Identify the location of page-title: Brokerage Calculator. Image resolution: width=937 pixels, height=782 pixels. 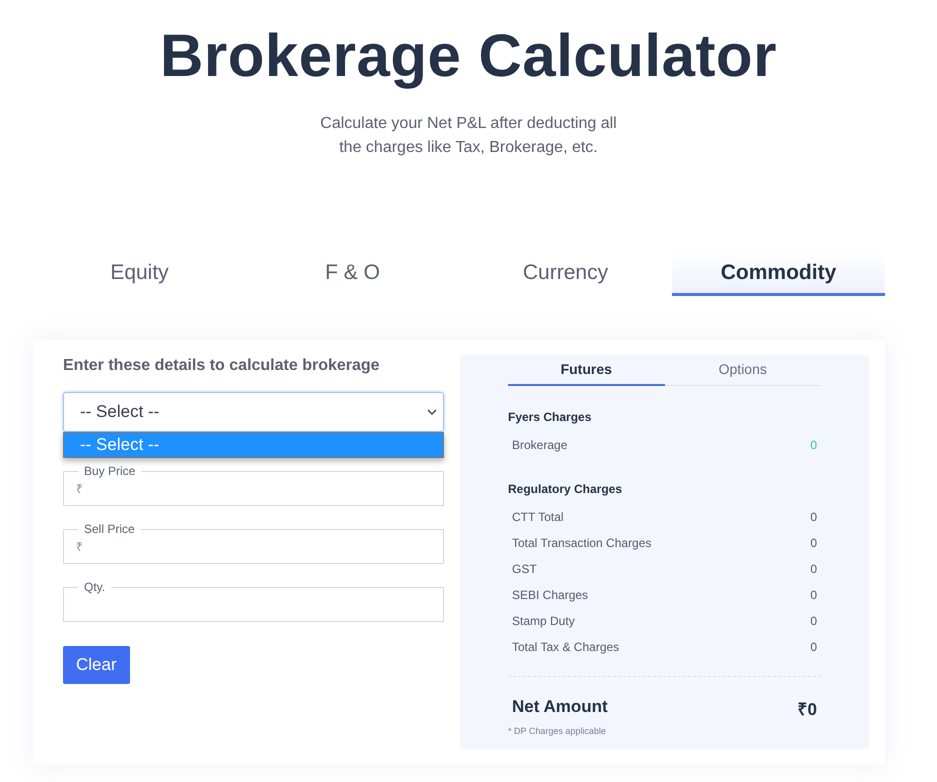
(468, 56).